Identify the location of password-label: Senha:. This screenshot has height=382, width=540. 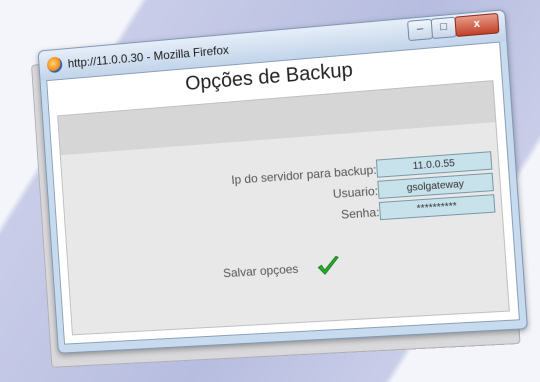
(360, 213).